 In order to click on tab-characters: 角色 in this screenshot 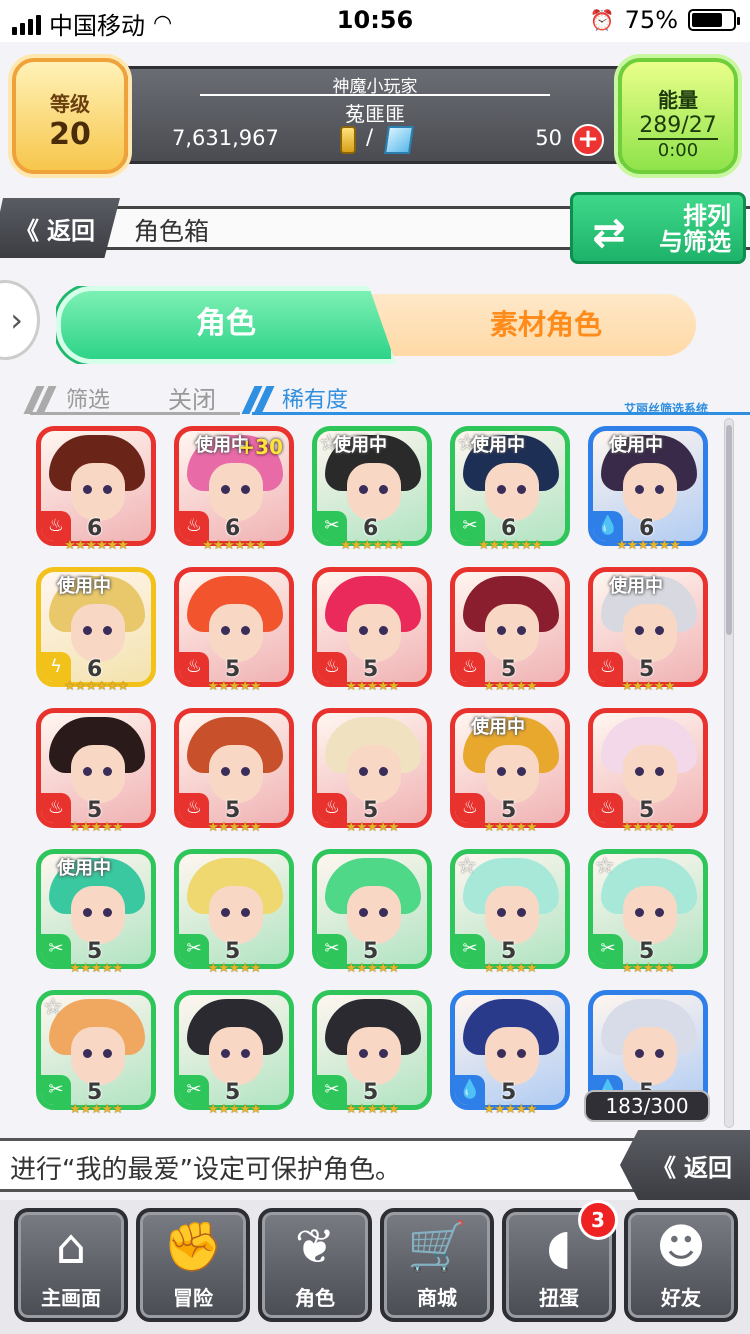, I will do `click(226, 325)`.